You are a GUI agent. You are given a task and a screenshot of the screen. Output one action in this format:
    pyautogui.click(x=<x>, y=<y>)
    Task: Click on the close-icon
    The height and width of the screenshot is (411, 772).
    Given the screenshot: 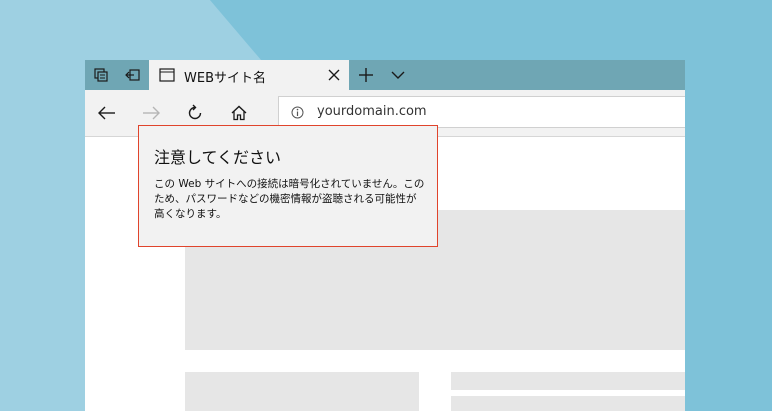 What is the action you would take?
    pyautogui.click(x=334, y=75)
    